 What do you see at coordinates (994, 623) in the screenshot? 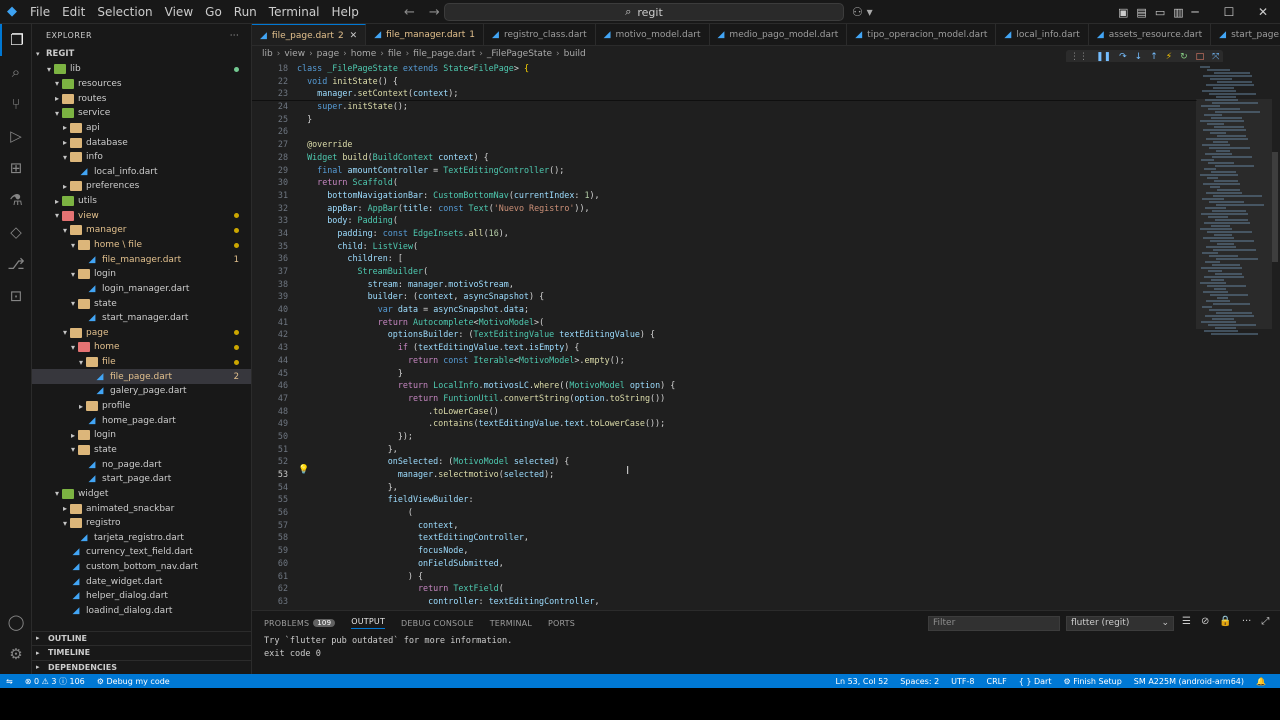
I see `output-filter-input: Filter` at bounding box center [994, 623].